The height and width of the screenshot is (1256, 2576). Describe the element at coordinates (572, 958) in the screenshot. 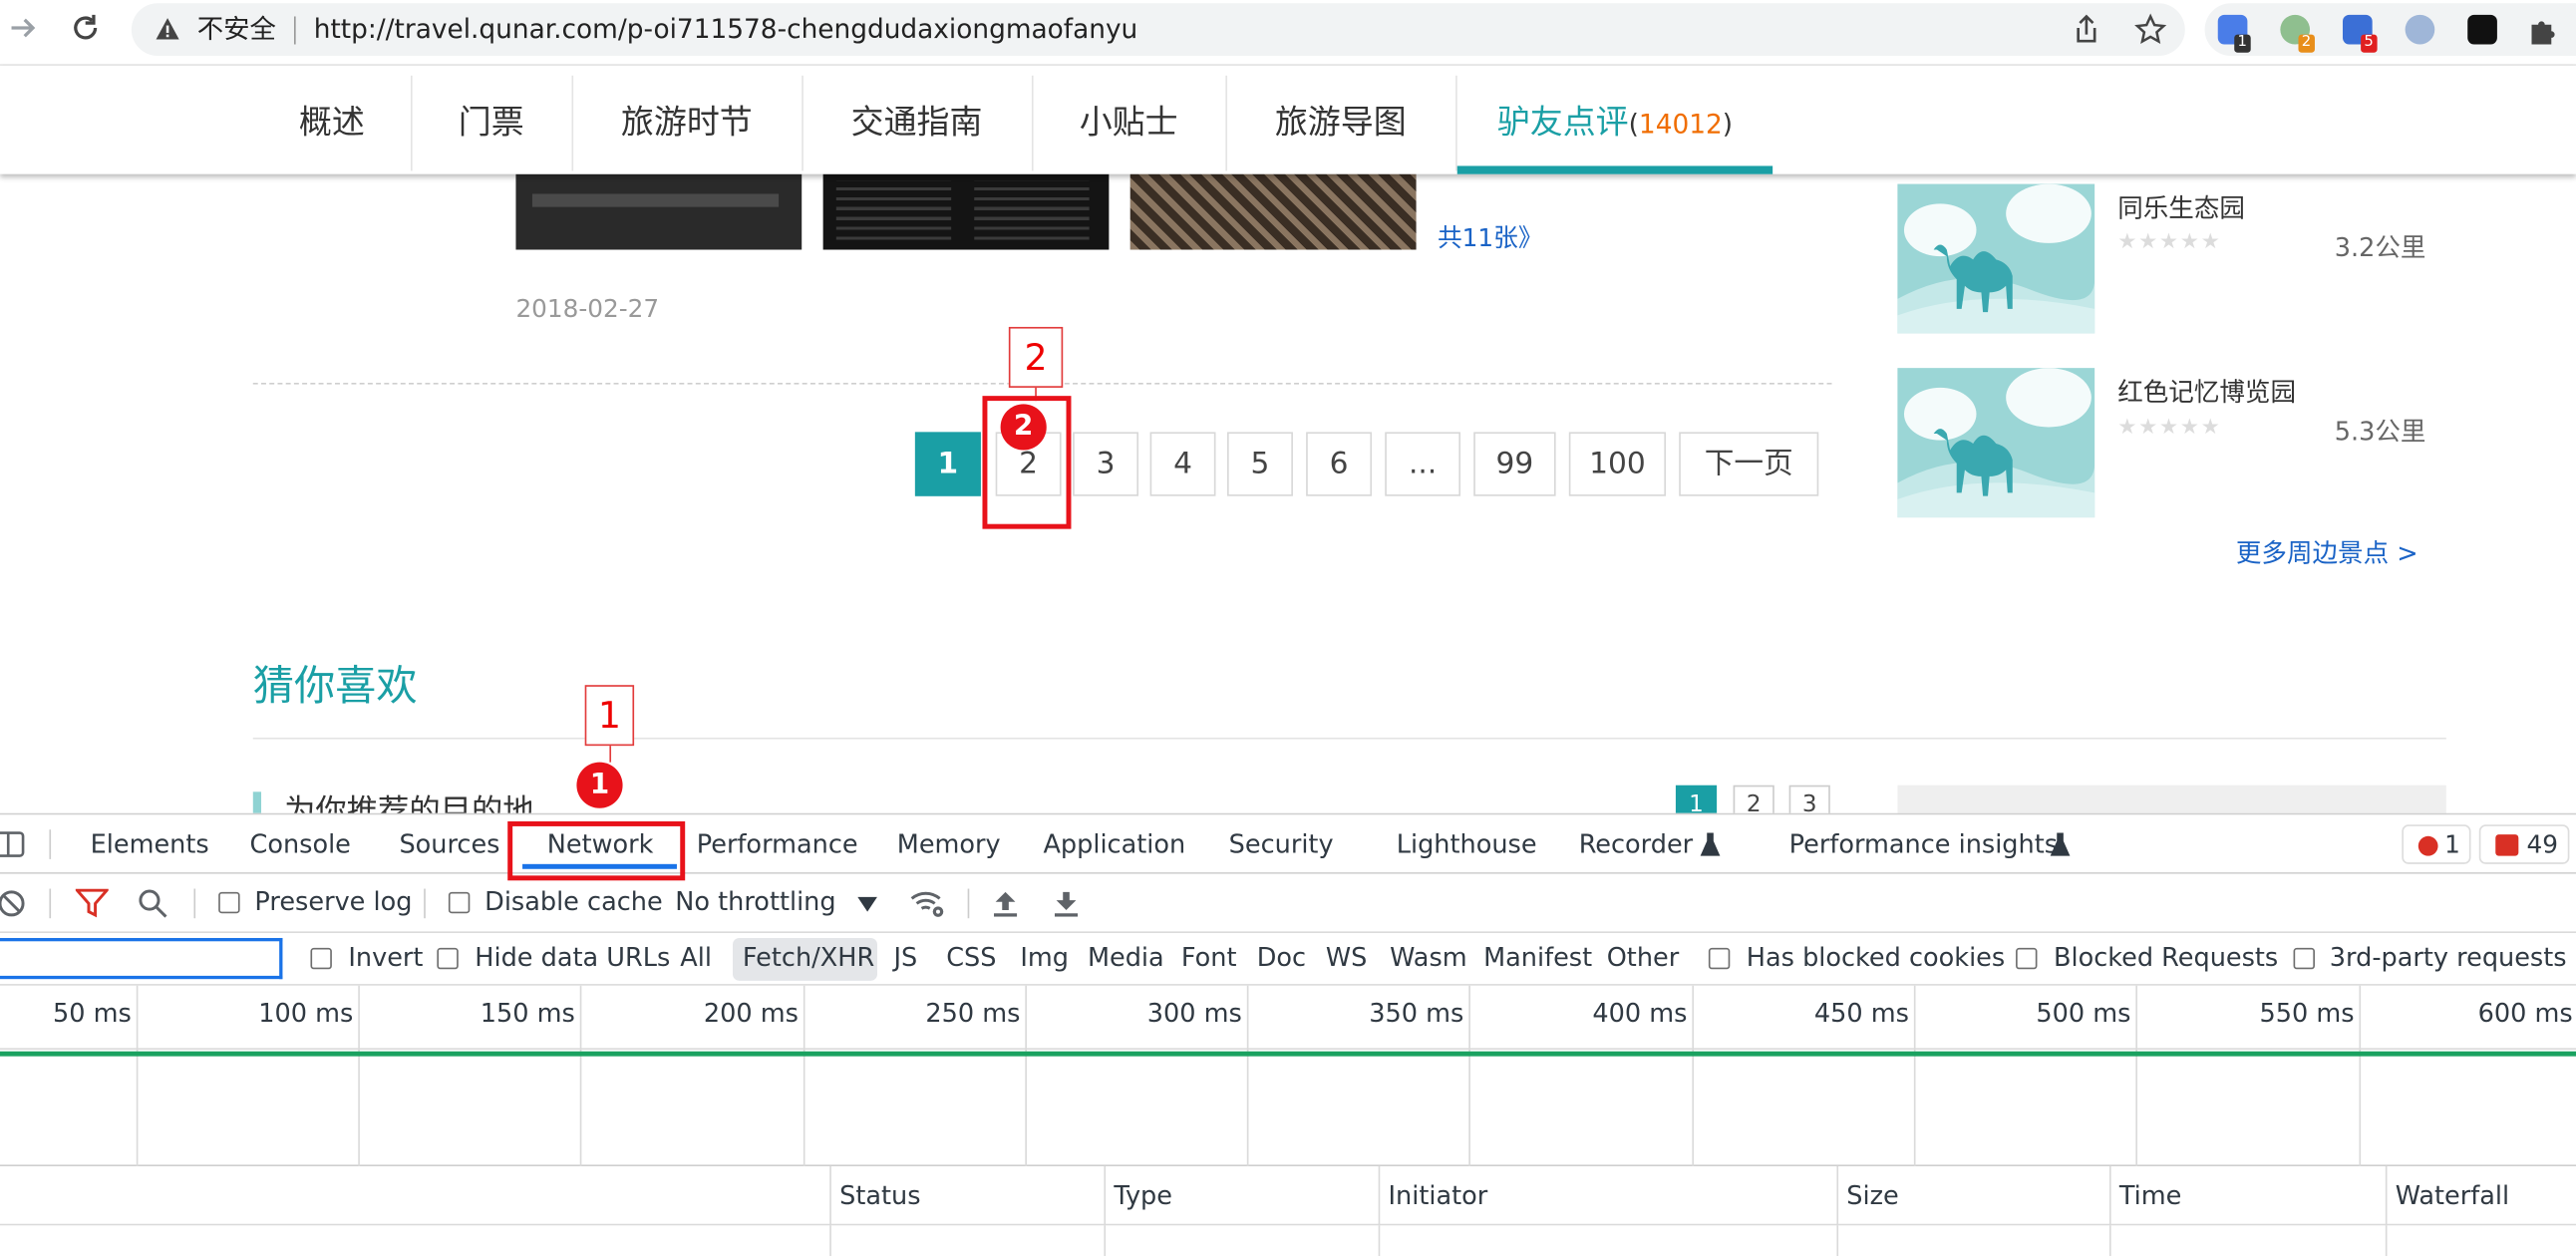

I see `hide-data-urls-label: Hide data URLs` at that location.